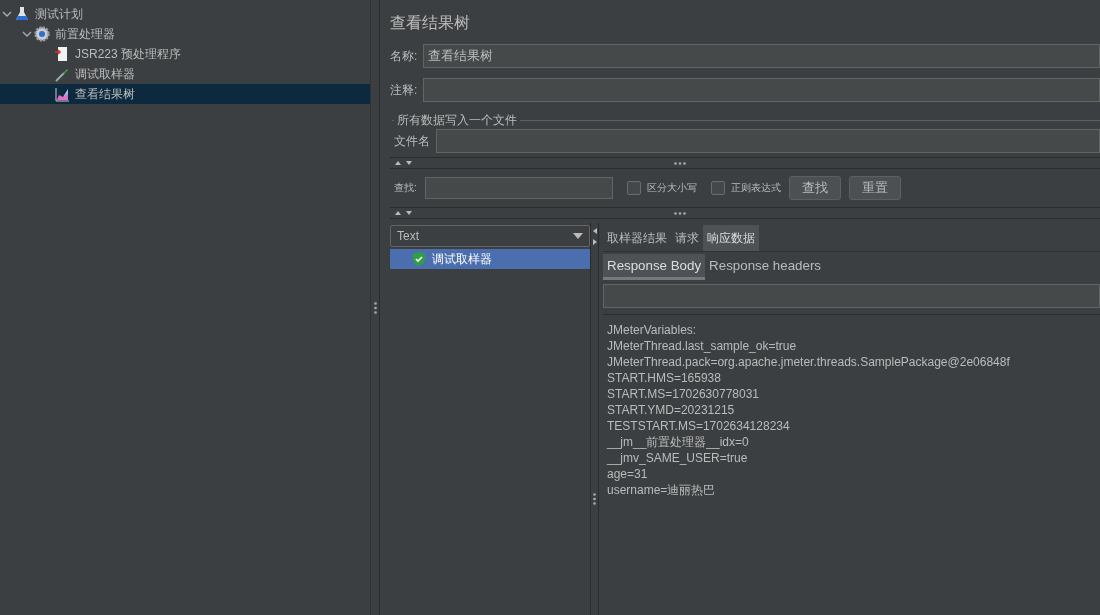  Describe the element at coordinates (22, 14) in the screenshot. I see `flask-icon` at that location.